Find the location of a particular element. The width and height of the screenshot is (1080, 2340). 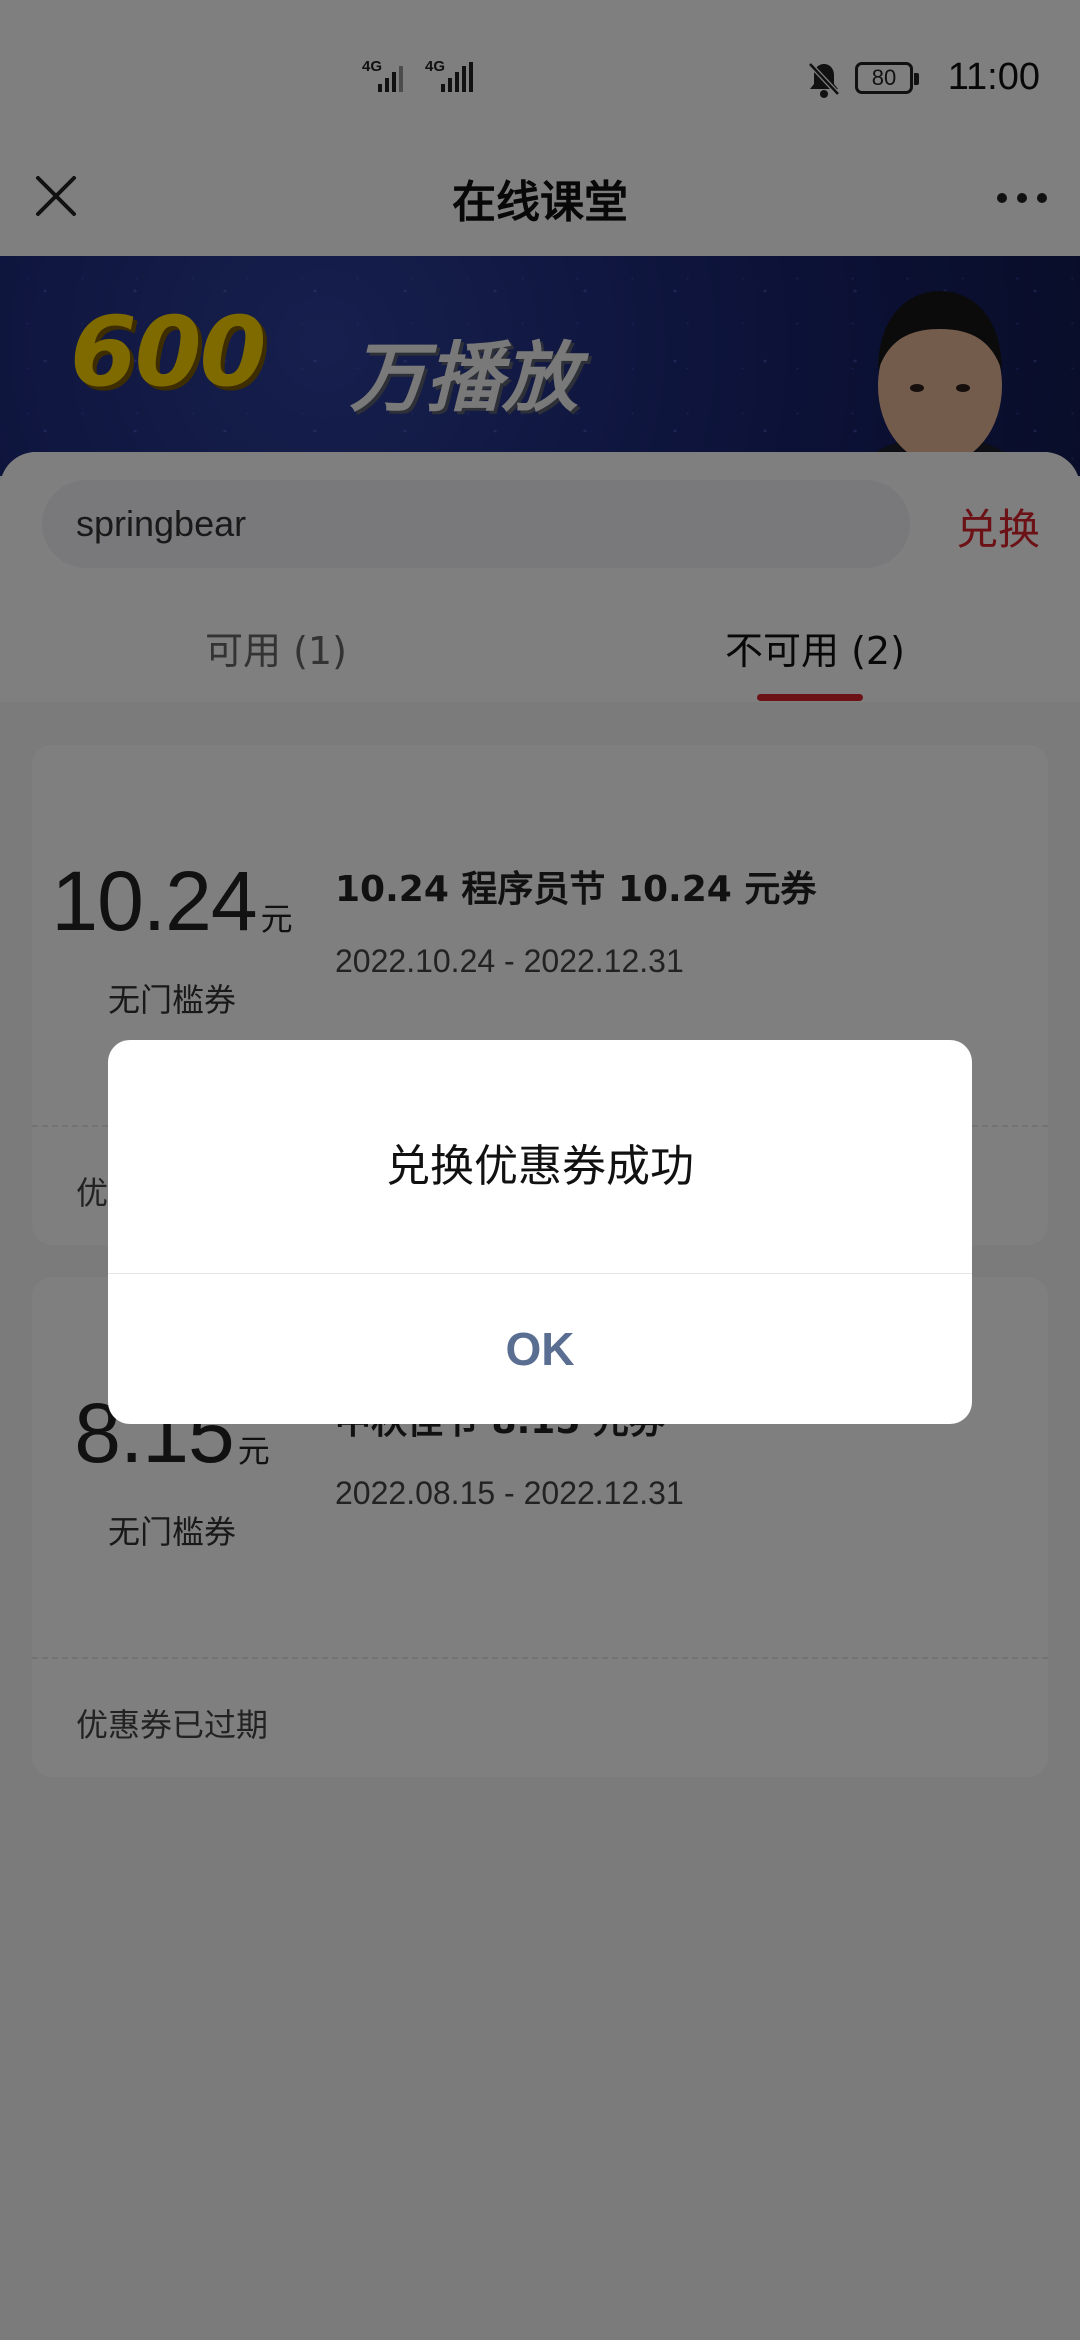

dialog-message: 兑换优惠券成功 is located at coordinates (540, 1166).